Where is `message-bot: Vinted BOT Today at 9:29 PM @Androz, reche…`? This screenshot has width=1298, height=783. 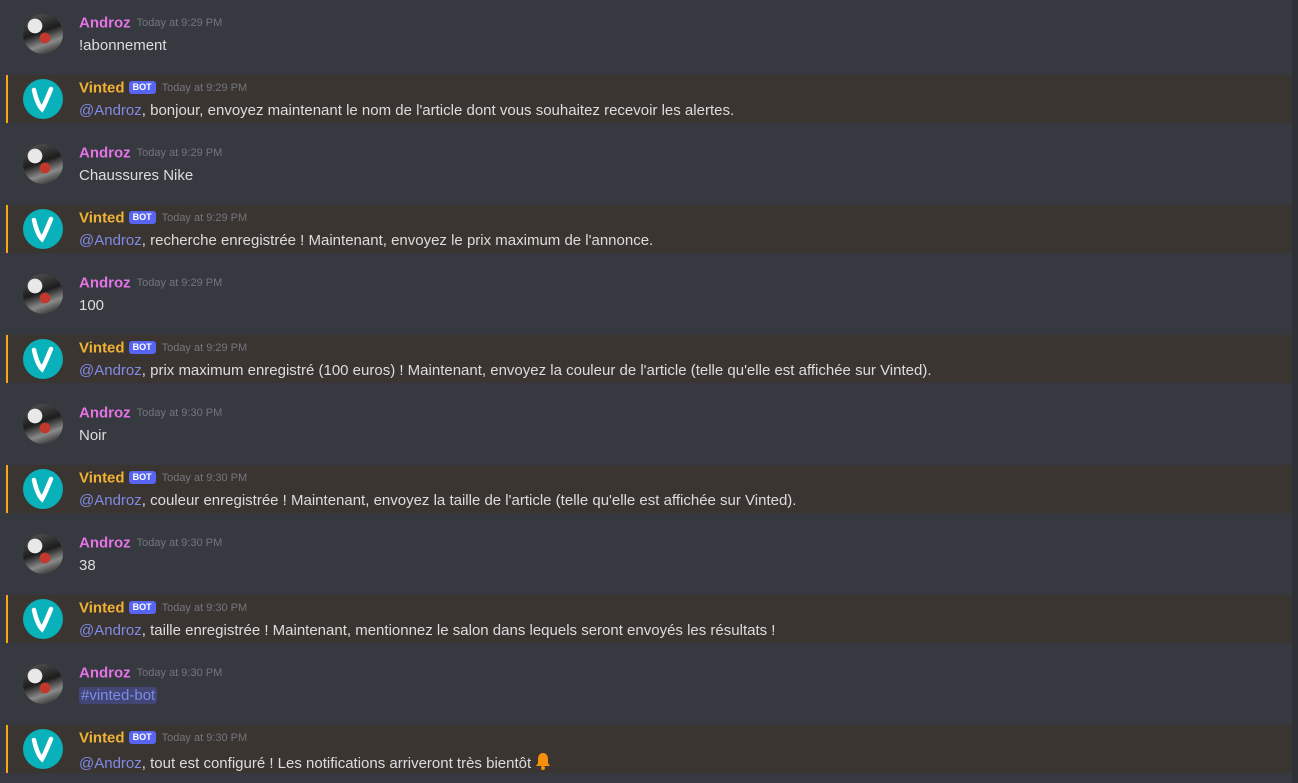
message-bot: Vinted BOT Today at 9:29 PM @Androz, reche… is located at coordinates (649, 229).